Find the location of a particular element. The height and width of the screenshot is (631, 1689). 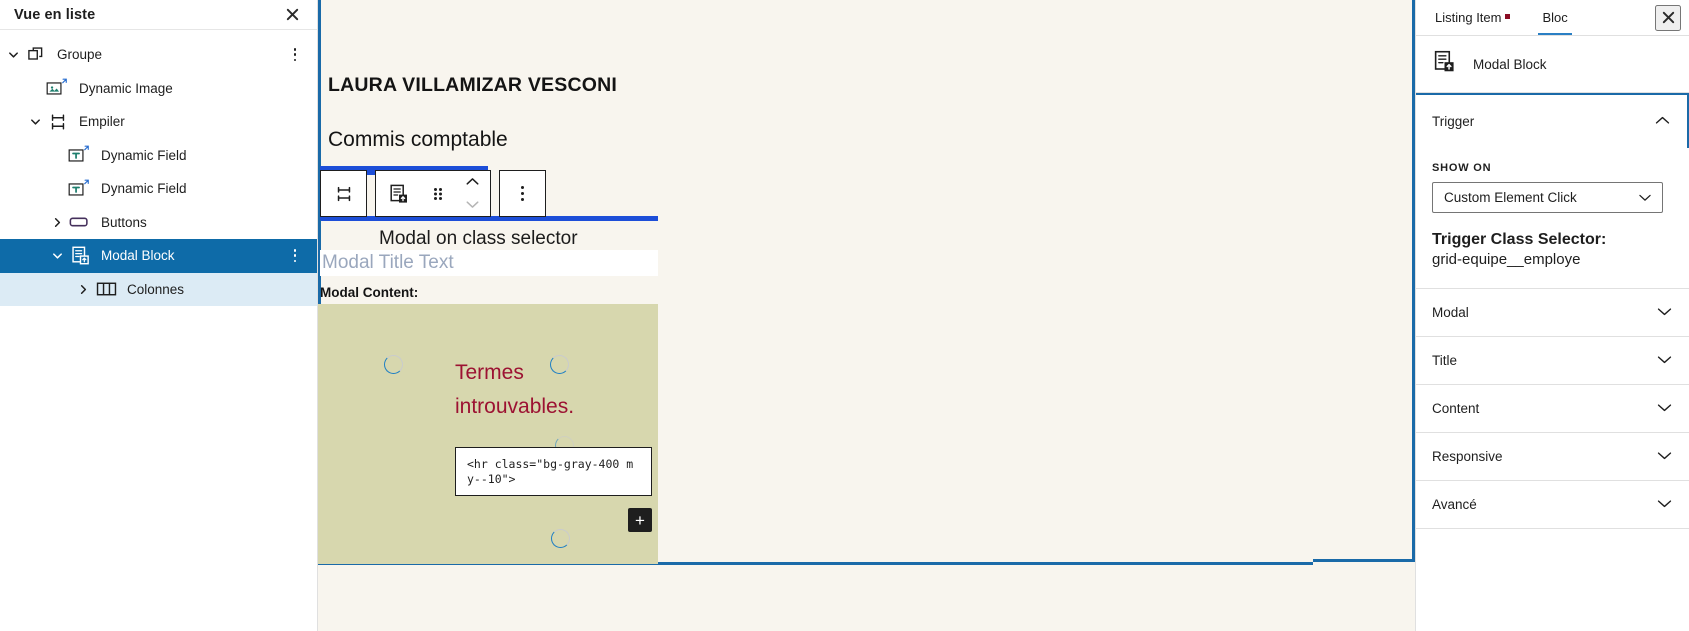

section-content: Content is located at coordinates (1552, 409).